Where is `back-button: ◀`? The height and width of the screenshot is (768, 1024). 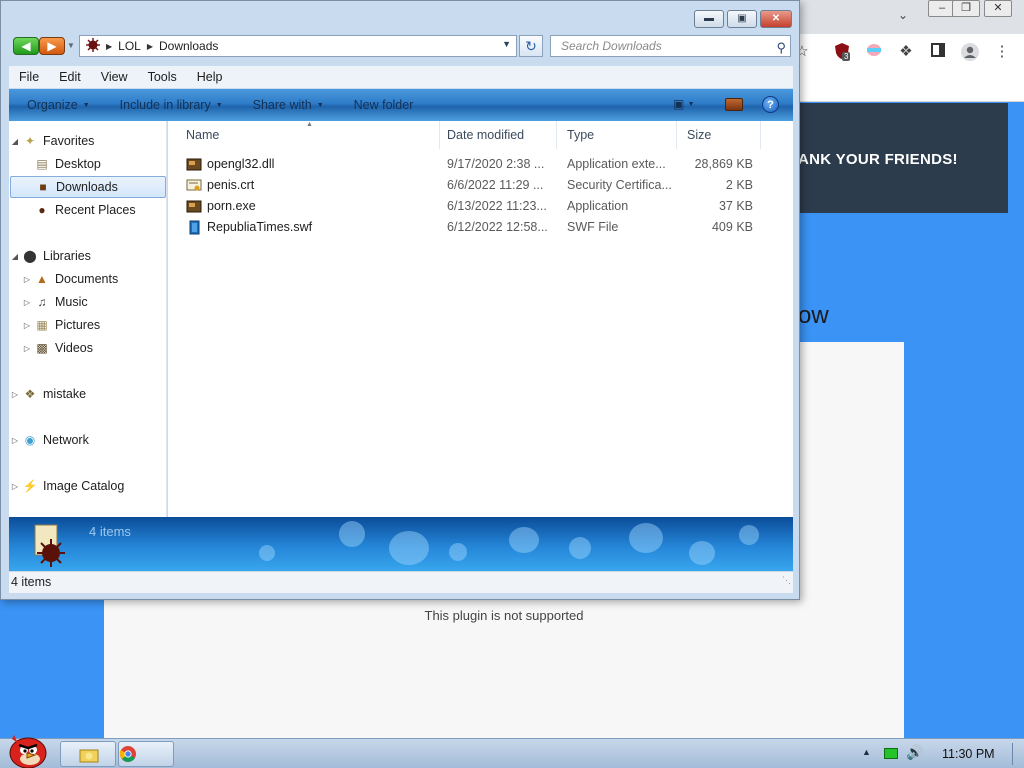
back-button: ◀ is located at coordinates (26, 46).